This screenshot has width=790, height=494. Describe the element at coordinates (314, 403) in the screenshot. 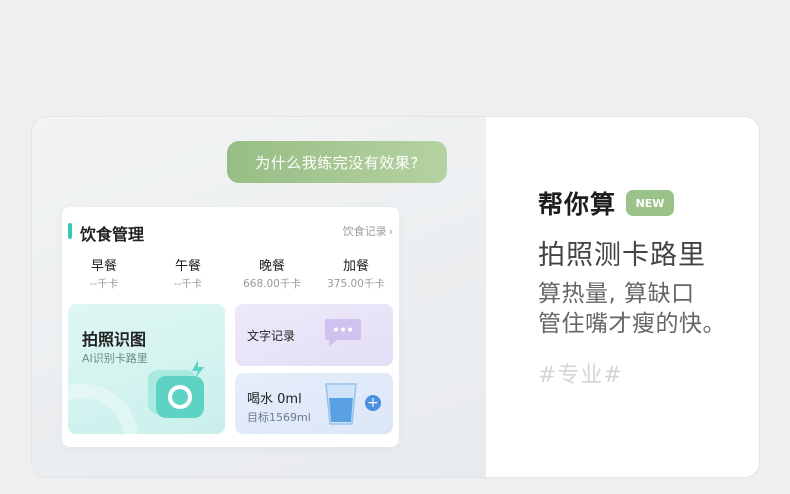

I see `water-tile: 喝水 0ml 目标1569ml +` at that location.